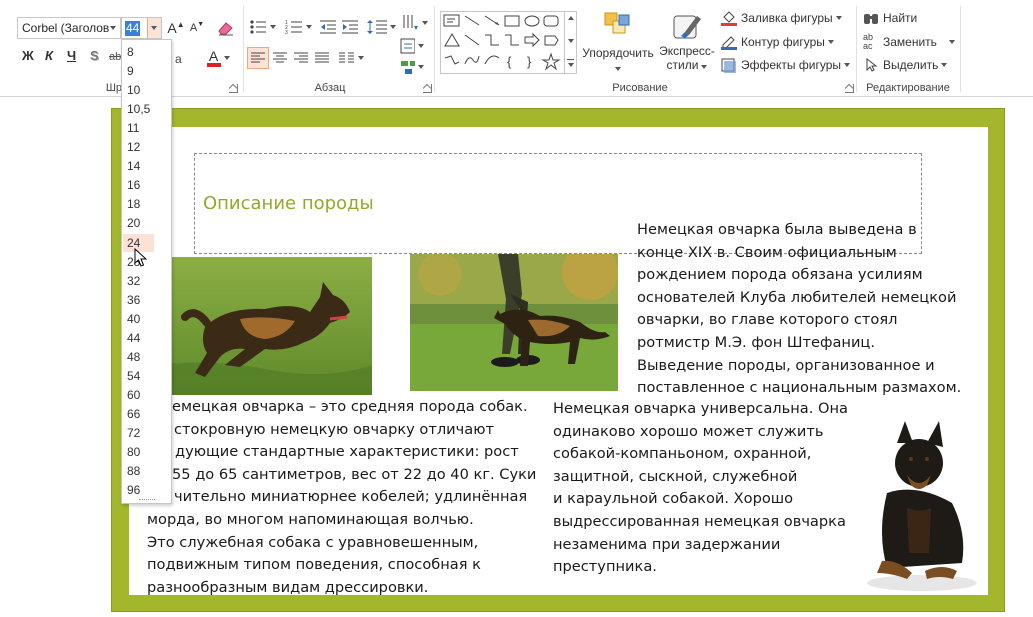 This screenshot has width=1033, height=617. I want to click on underline-button: Ч, so click(71, 55).